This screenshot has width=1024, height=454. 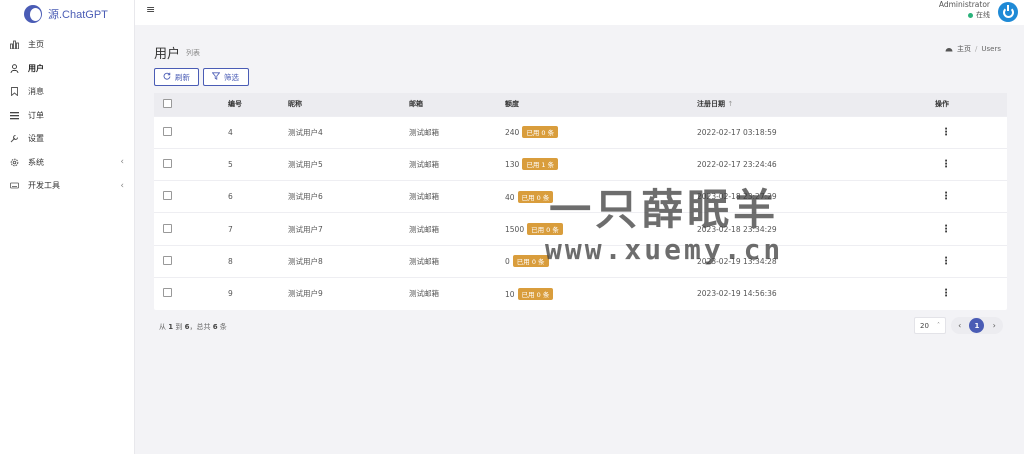 I want to click on pagination: ‹ 1 ›, so click(x=977, y=325).